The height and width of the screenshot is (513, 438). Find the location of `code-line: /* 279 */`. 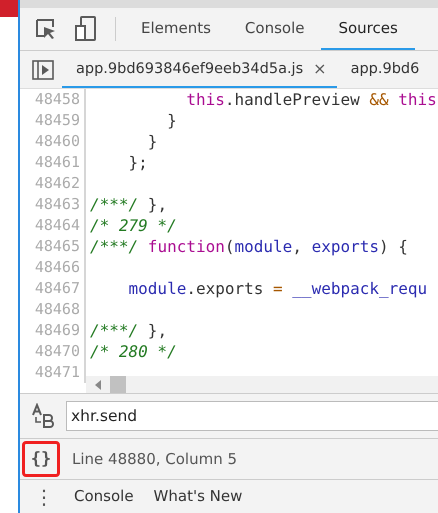

code-line: /* 279 */ is located at coordinates (133, 225).